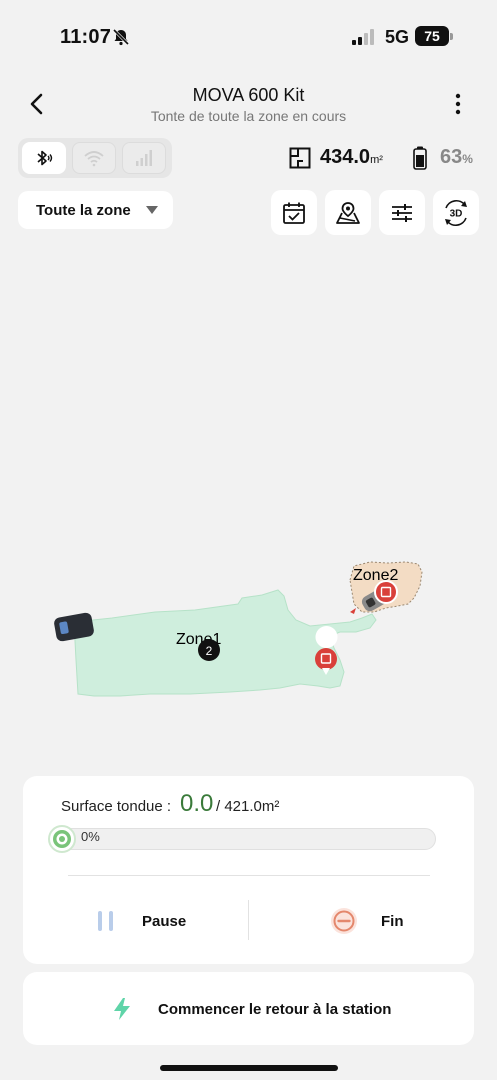  I want to click on lightning-bolt-icon, so click(122, 1009).